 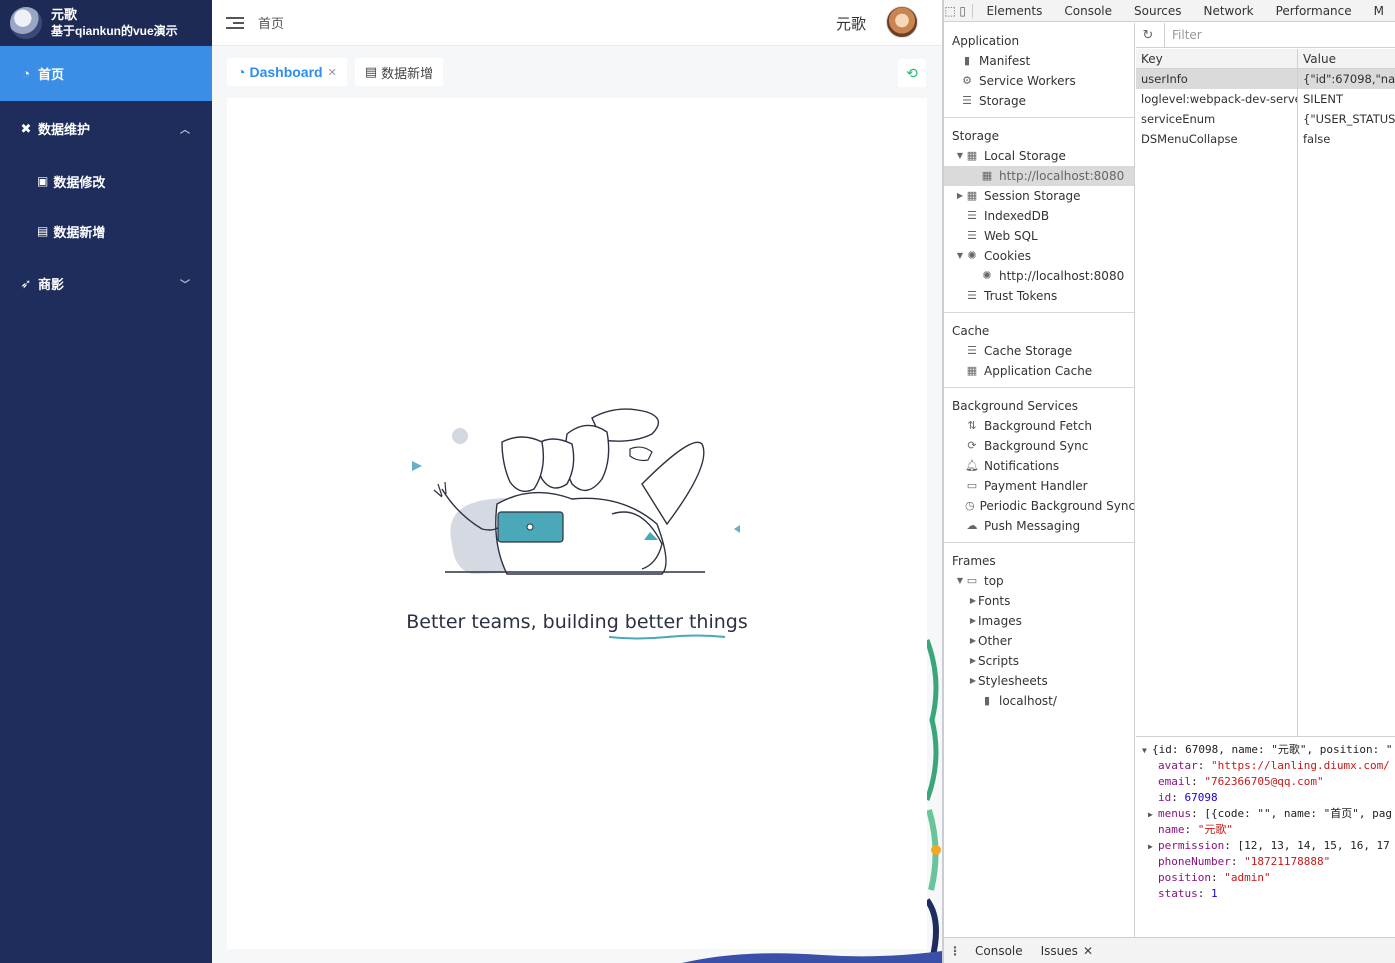 What do you see at coordinates (106, 73) in the screenshot?
I see `sidebar-item-home: ◔ 首页` at bounding box center [106, 73].